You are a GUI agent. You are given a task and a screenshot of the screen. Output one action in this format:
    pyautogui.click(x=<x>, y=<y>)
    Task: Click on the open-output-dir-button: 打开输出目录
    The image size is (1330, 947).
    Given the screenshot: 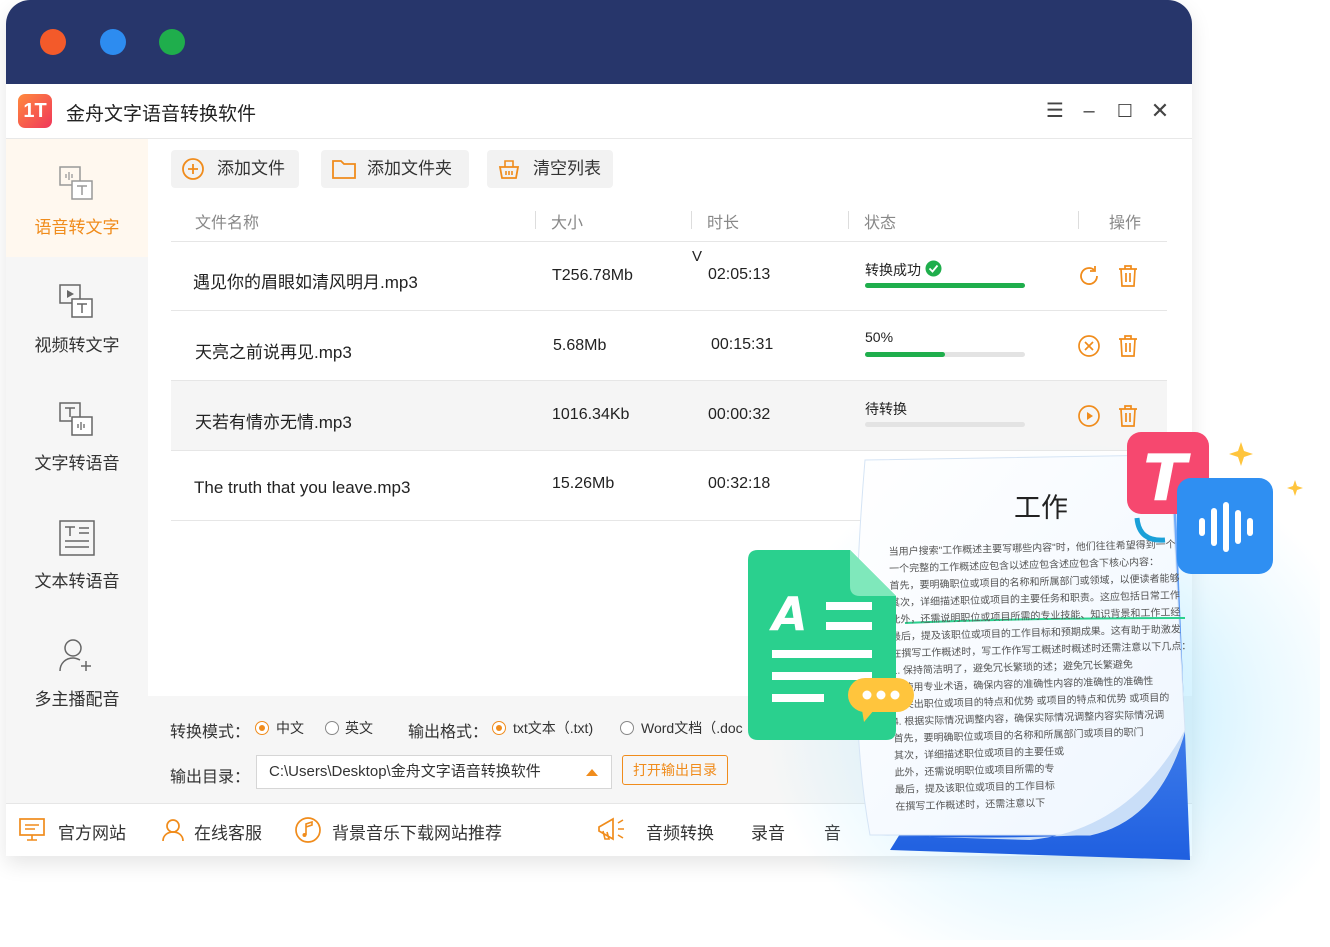 What is the action you would take?
    pyautogui.click(x=675, y=770)
    